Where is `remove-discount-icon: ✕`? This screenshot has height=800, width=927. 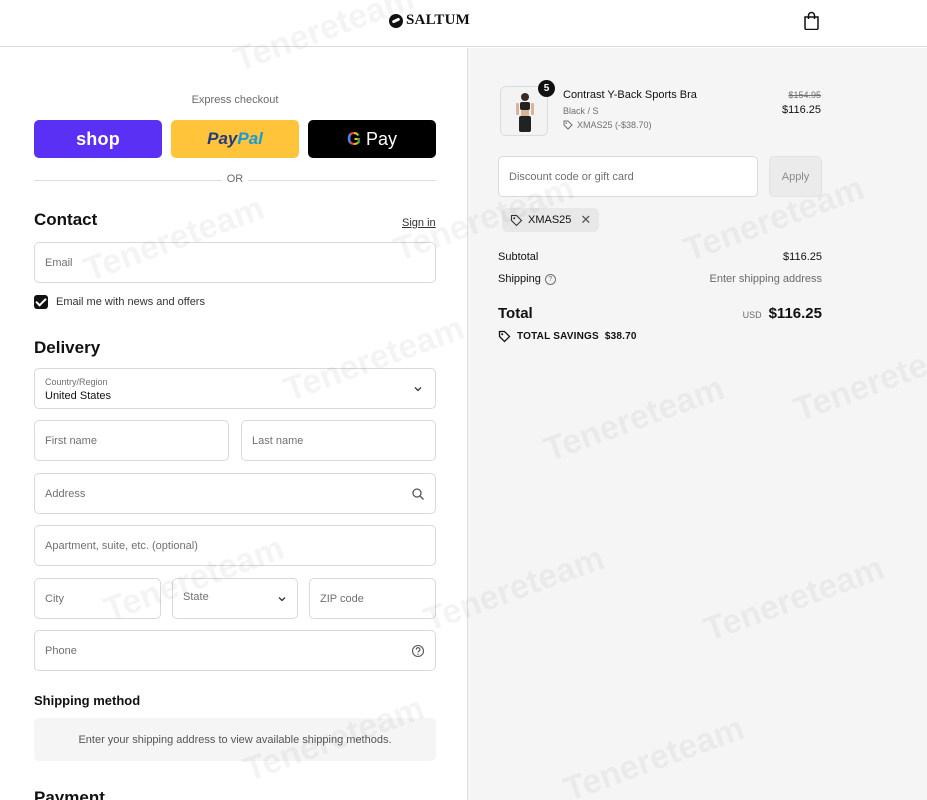
remove-discount-icon: ✕ is located at coordinates (585, 220).